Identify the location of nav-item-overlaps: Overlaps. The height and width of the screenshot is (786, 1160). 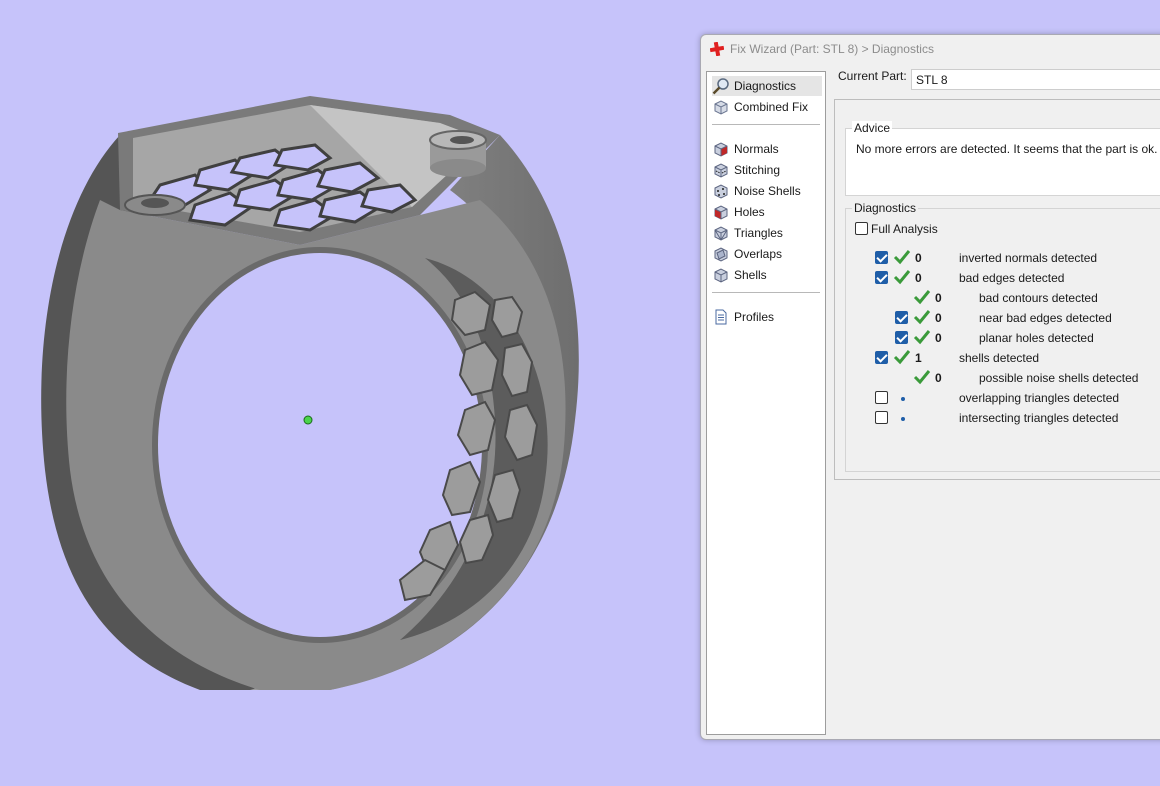
(767, 254).